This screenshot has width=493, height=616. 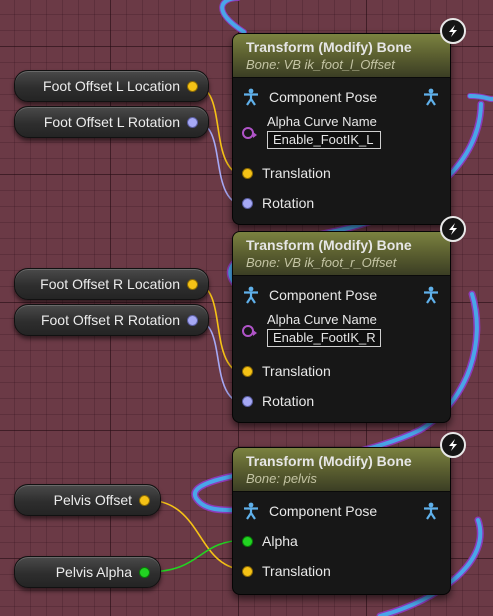 I want to click on getter-pelvis-alpha: Pelvis Alpha, so click(x=87, y=572).